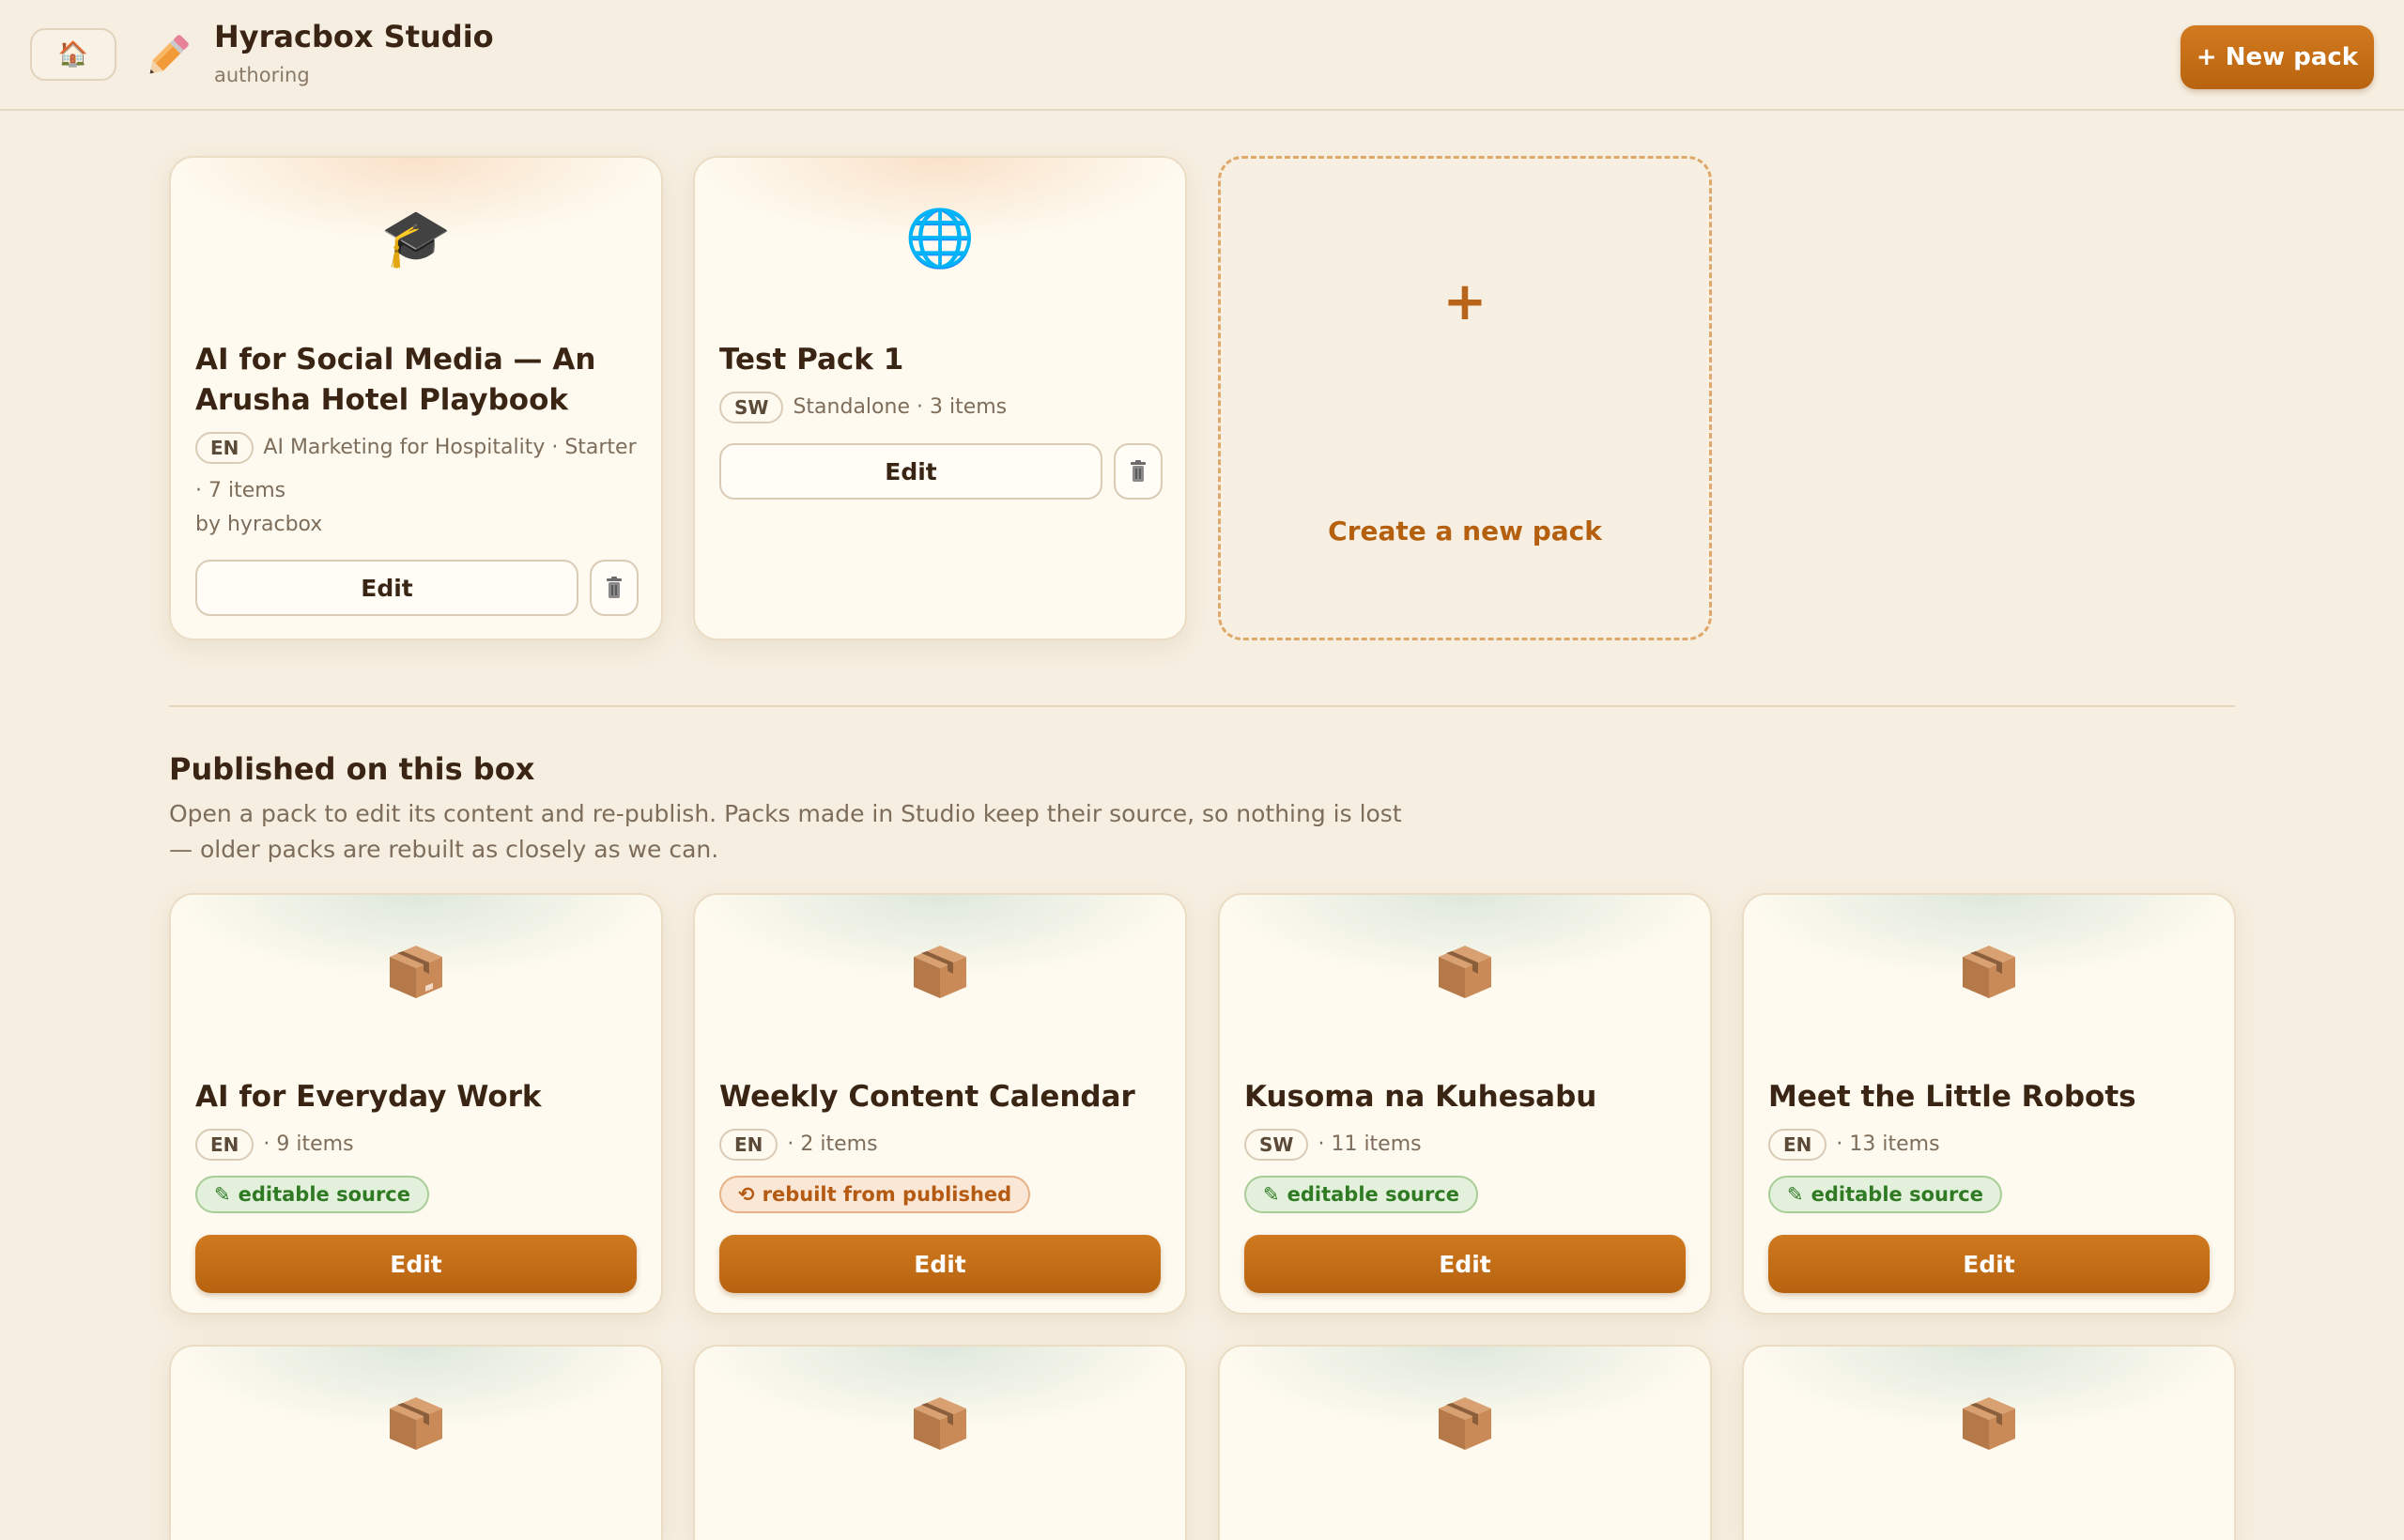 This screenshot has width=2404, height=1540. What do you see at coordinates (1952, 1097) in the screenshot?
I see `pack-title: Meet the Little Robots` at bounding box center [1952, 1097].